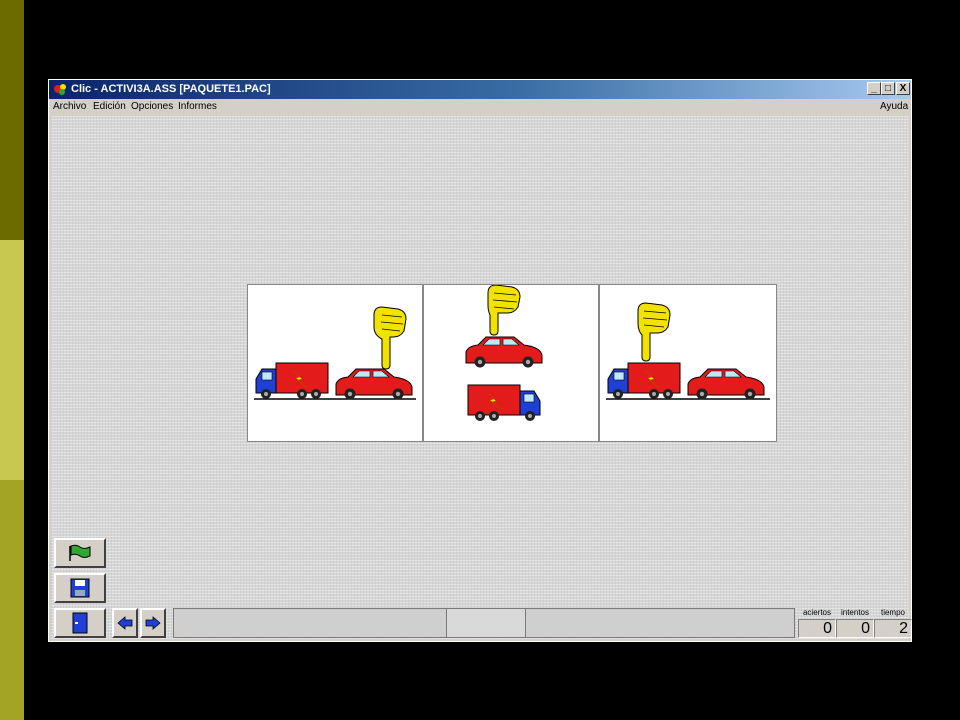 This screenshot has width=960, height=720. I want to click on slide-strip-bottom, so click(12, 600).